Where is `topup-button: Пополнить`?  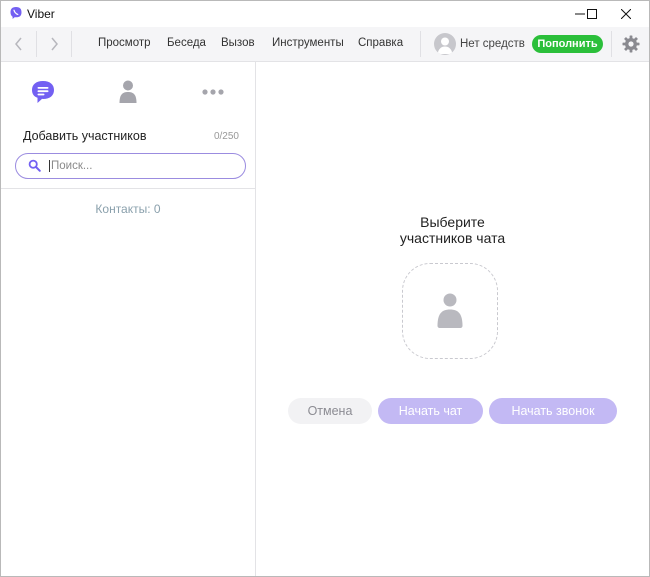 topup-button: Пополнить is located at coordinates (567, 44).